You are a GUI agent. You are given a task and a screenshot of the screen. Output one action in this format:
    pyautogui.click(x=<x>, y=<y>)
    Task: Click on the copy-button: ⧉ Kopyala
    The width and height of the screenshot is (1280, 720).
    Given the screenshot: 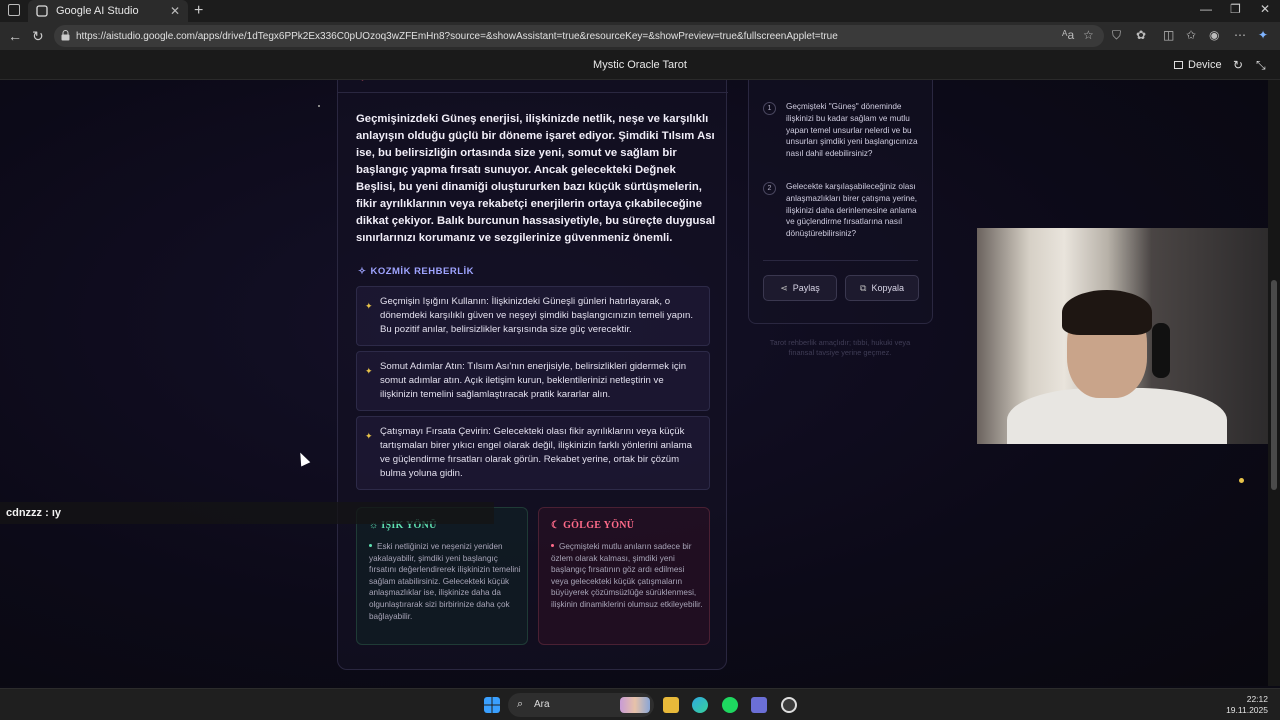 What is the action you would take?
    pyautogui.click(x=882, y=288)
    